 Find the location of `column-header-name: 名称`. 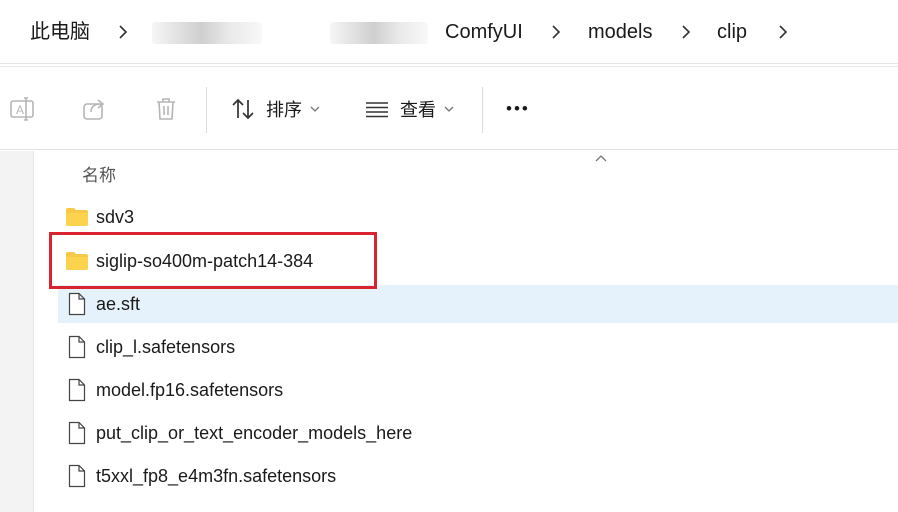

column-header-name: 名称 is located at coordinates (99, 173).